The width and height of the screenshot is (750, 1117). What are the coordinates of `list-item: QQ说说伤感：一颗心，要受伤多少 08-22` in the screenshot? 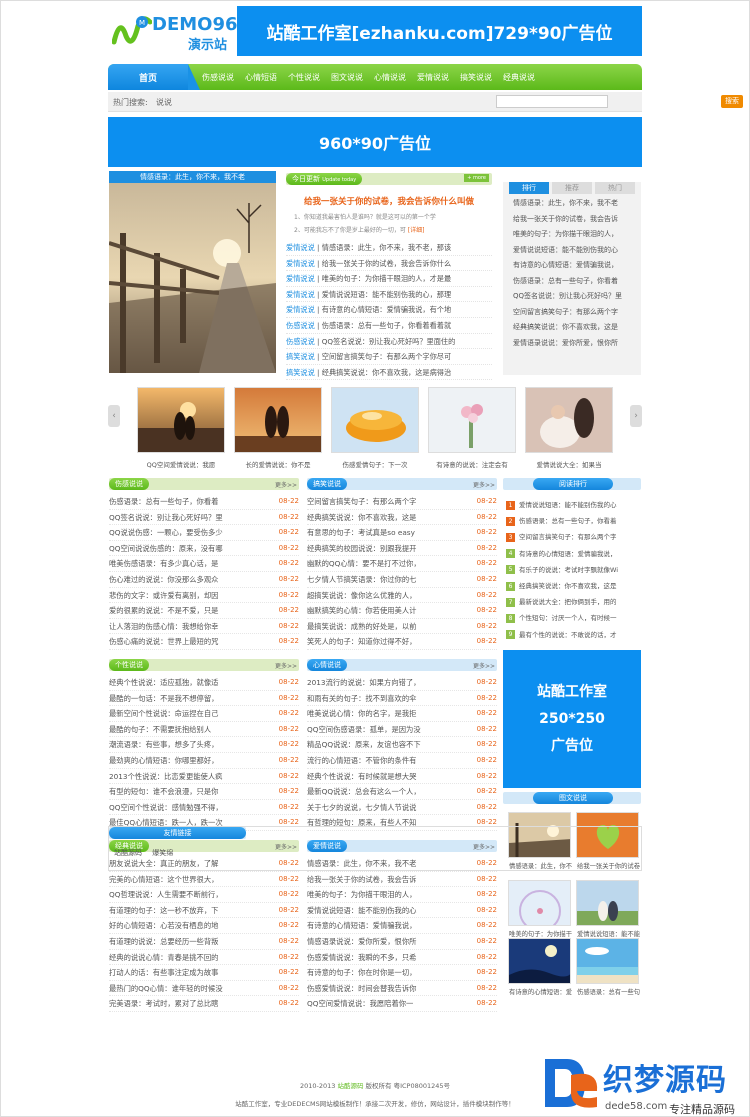 It's located at (204, 533).